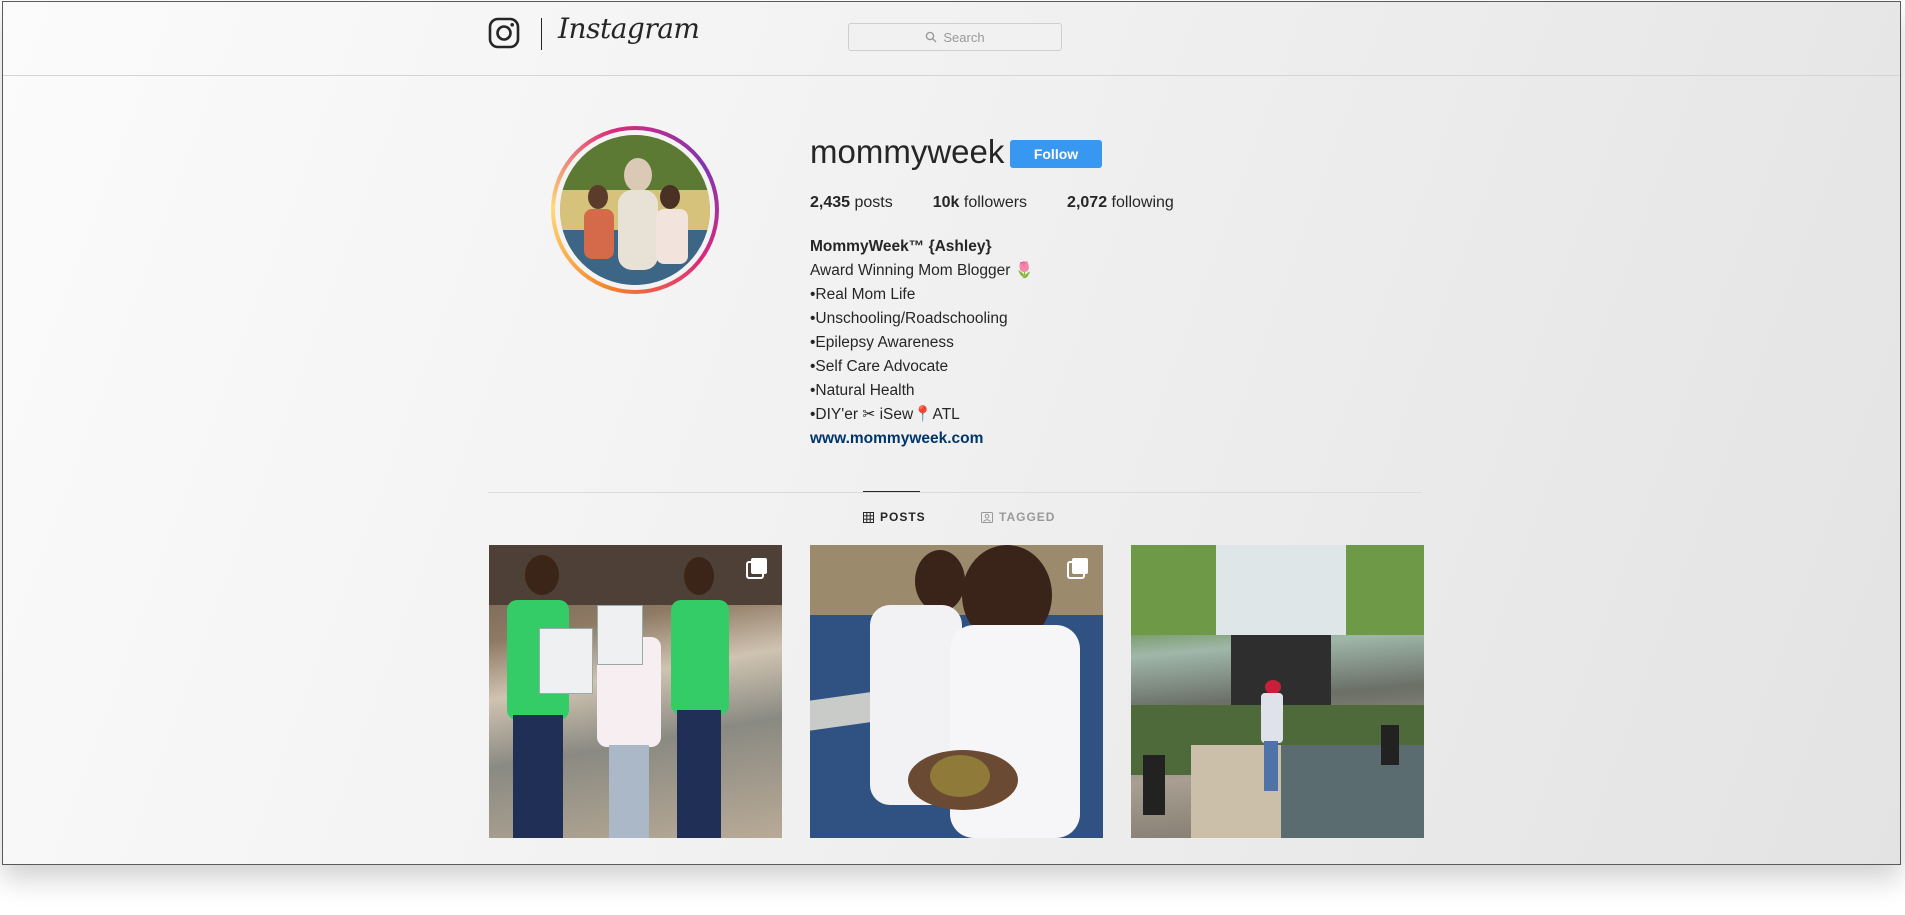 Image resolution: width=1905 pixels, height=915 pixels. I want to click on following-count: 2,072, so click(1087, 202).